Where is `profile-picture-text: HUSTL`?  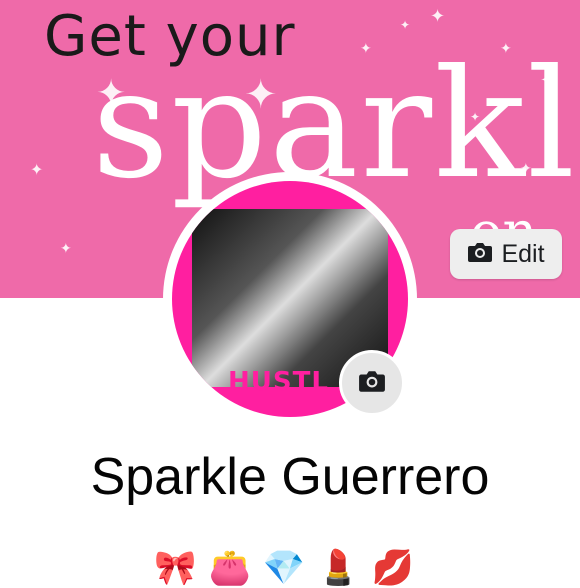 profile-picture-text: HUSTL is located at coordinates (278, 382).